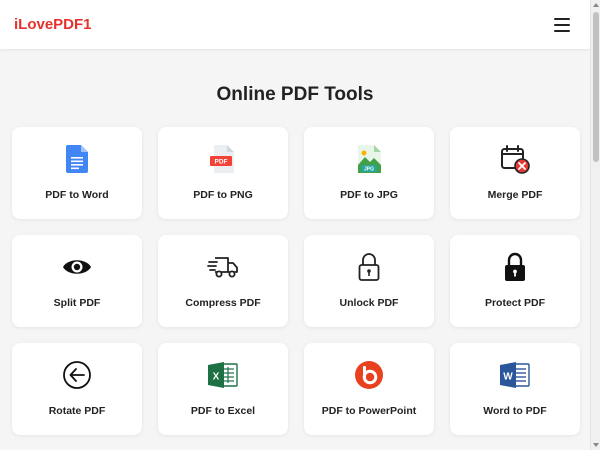  What do you see at coordinates (77, 375) in the screenshot?
I see `arrow-left-circle-icon` at bounding box center [77, 375].